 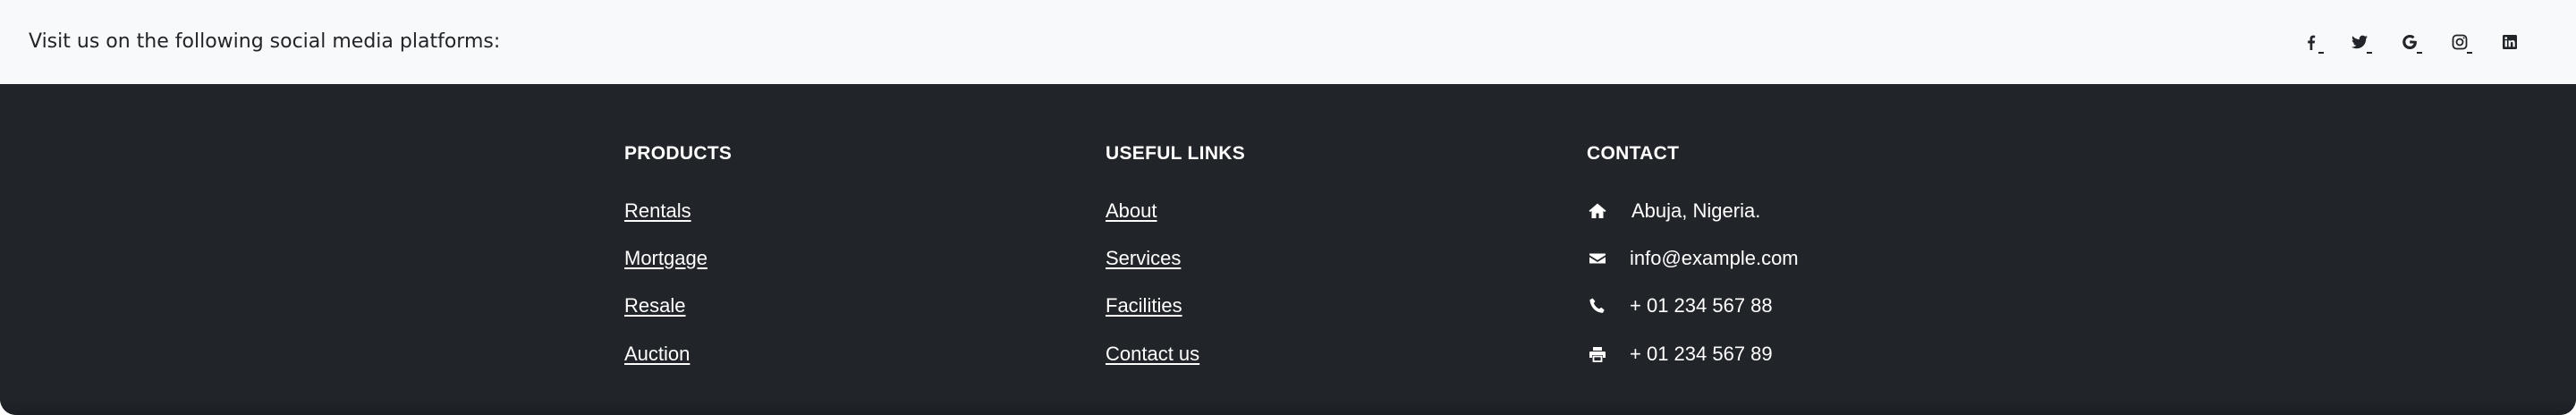 I want to click on useful-link-about: About, so click(x=1131, y=210).